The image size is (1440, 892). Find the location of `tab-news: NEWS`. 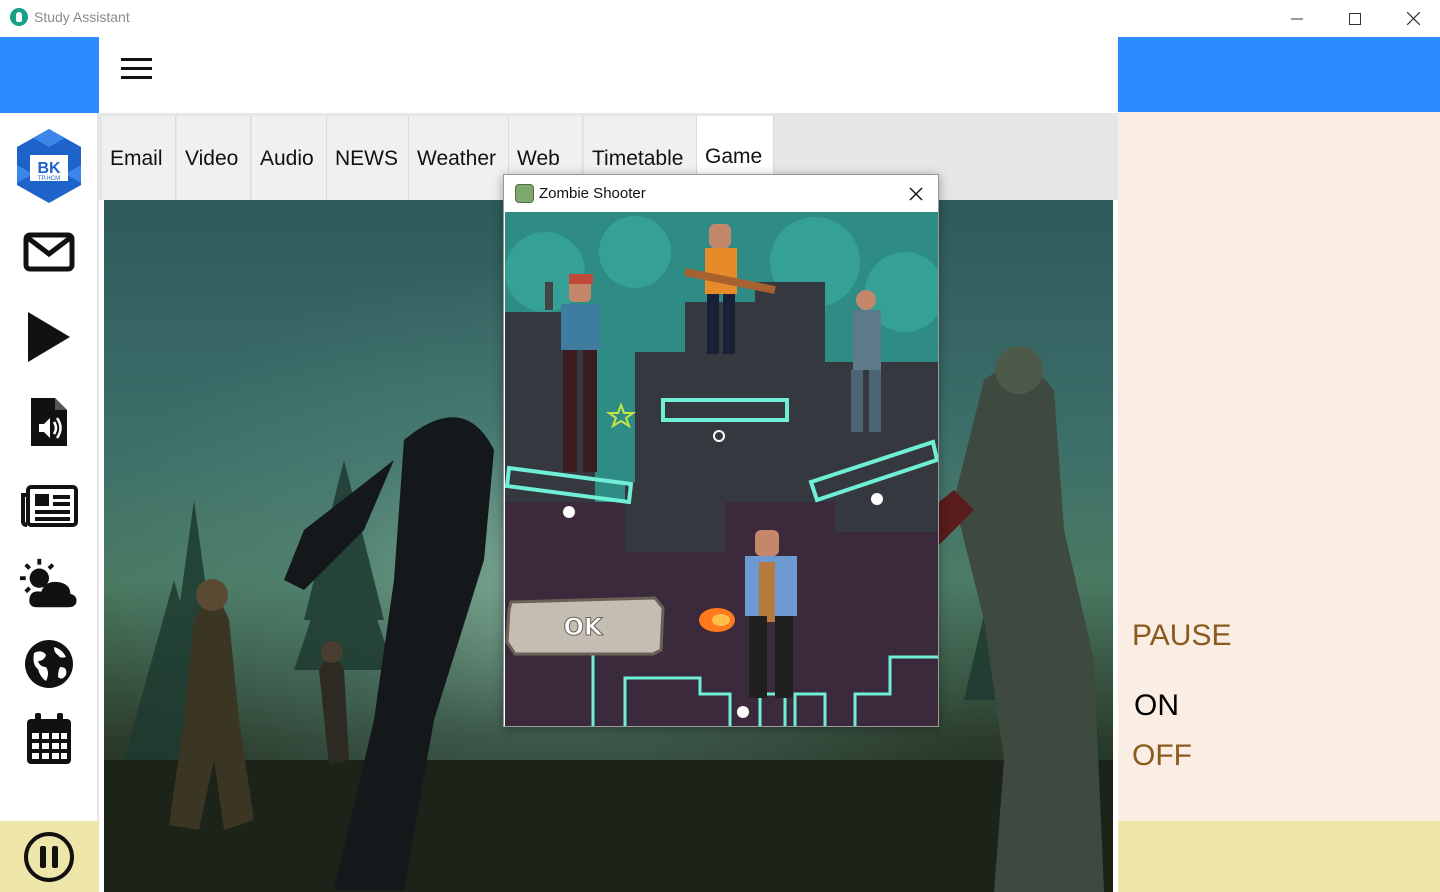

tab-news: NEWS is located at coordinates (368, 158).